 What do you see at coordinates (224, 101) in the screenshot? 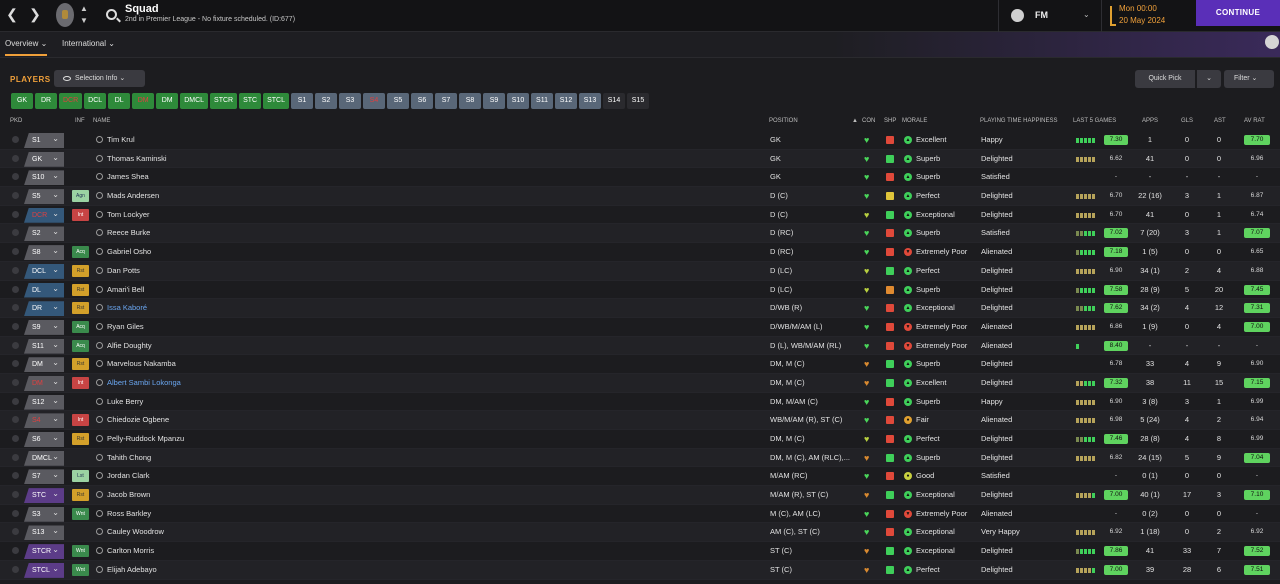
I see `position-chip: STCR` at bounding box center [224, 101].